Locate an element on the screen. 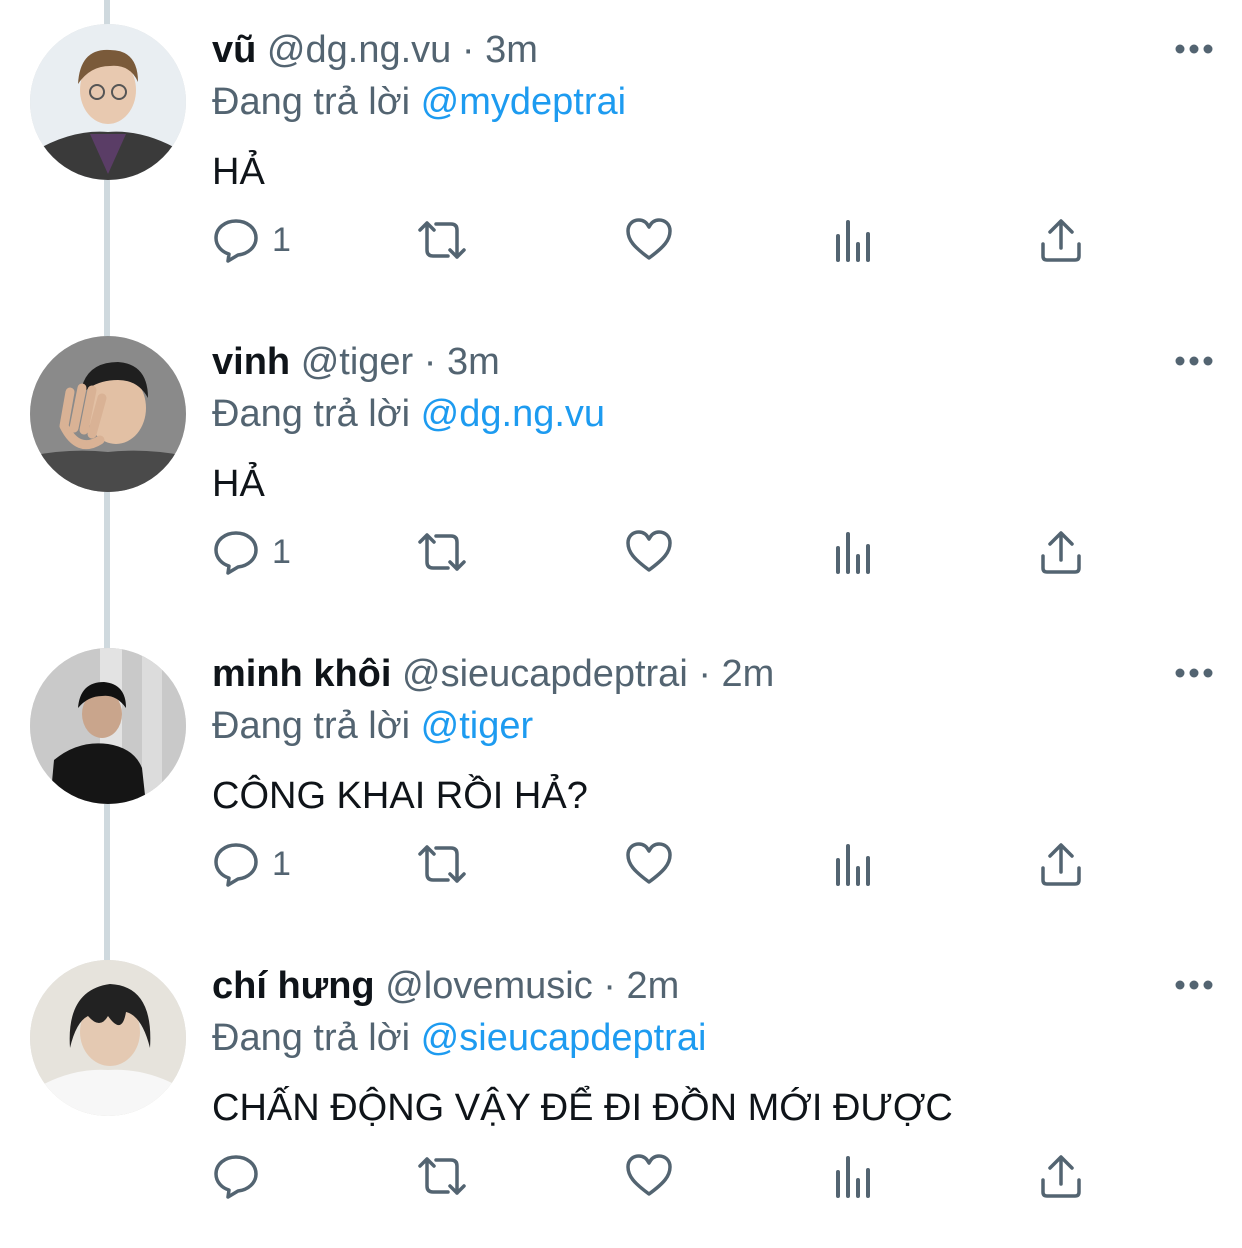 The height and width of the screenshot is (1248, 1242). tweet-header: chí hưng @lovemusic · 2m is located at coordinates (445, 986).